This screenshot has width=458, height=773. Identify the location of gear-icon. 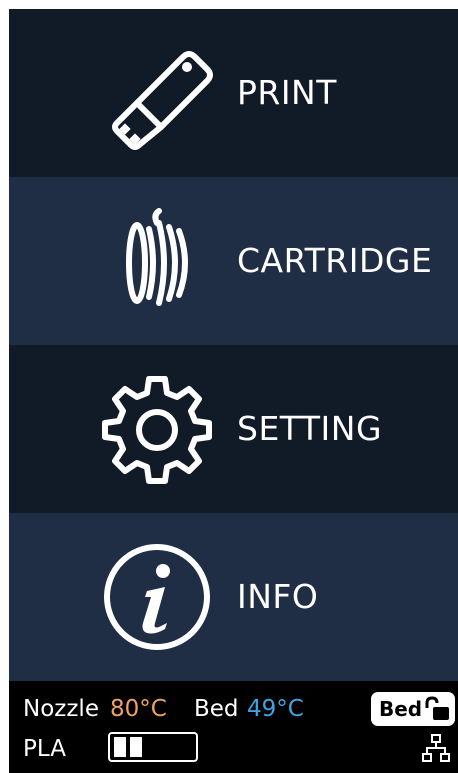
(157, 430).